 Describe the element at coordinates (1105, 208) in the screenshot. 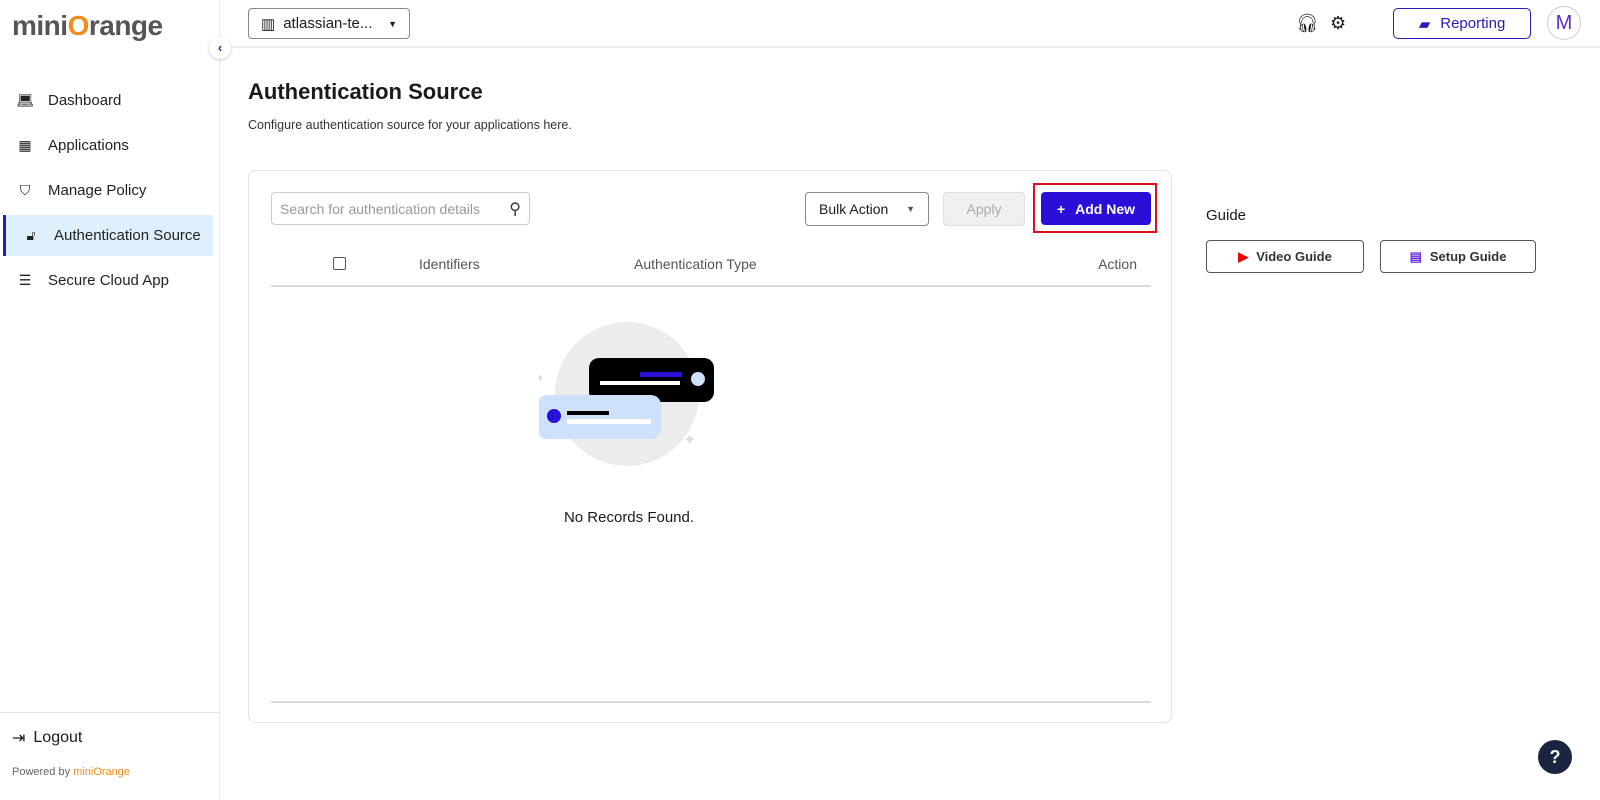

I see `add-new-label: Add New` at that location.